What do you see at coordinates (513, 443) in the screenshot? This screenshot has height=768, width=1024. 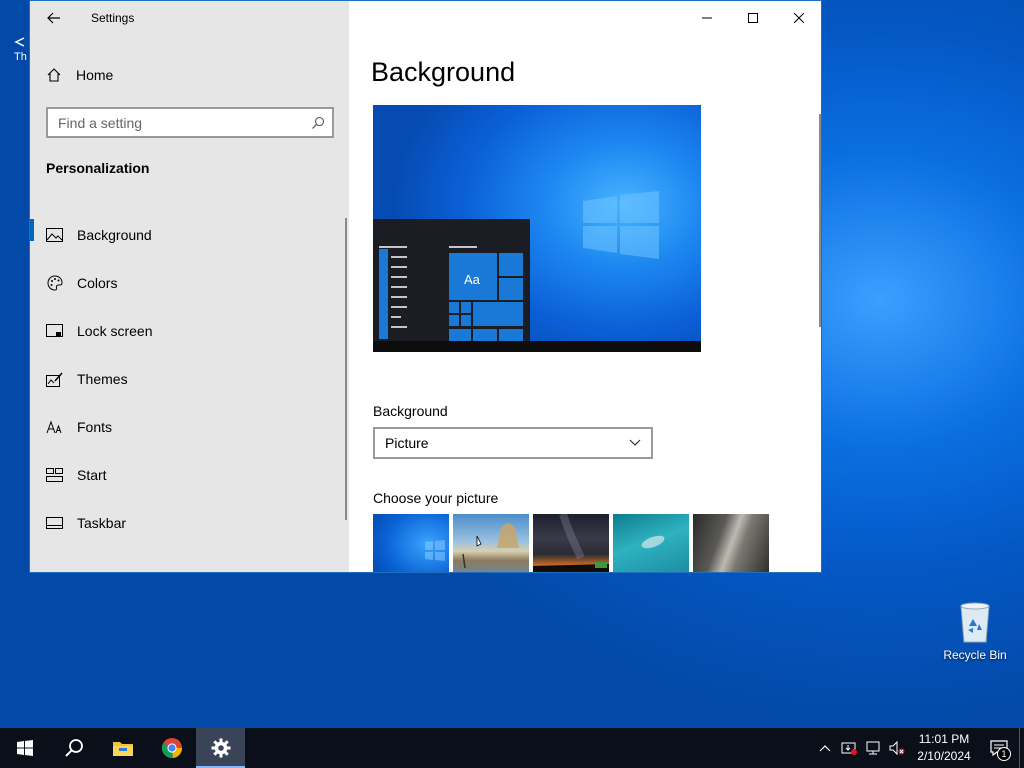 I see `background-type-dropdown: Picture` at bounding box center [513, 443].